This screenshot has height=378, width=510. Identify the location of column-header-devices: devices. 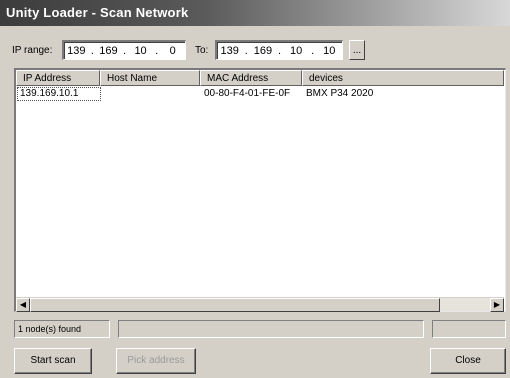
(403, 78).